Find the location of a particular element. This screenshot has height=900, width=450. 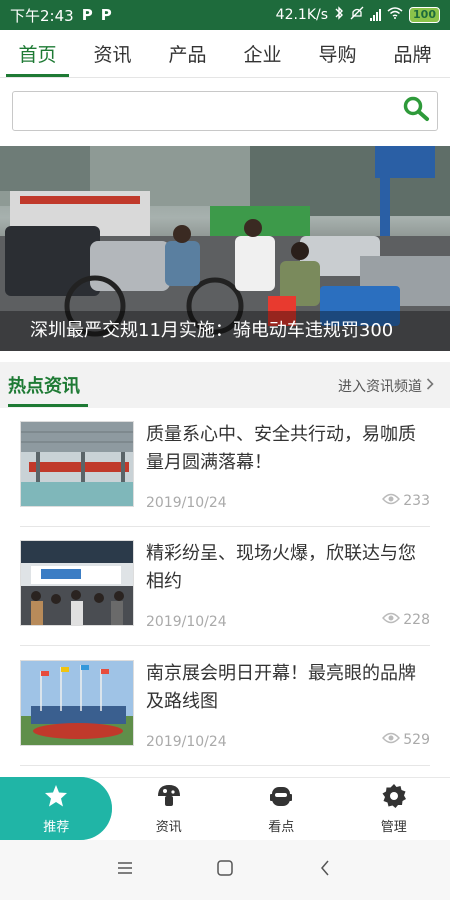

bluetooth-icon is located at coordinates (339, 15).